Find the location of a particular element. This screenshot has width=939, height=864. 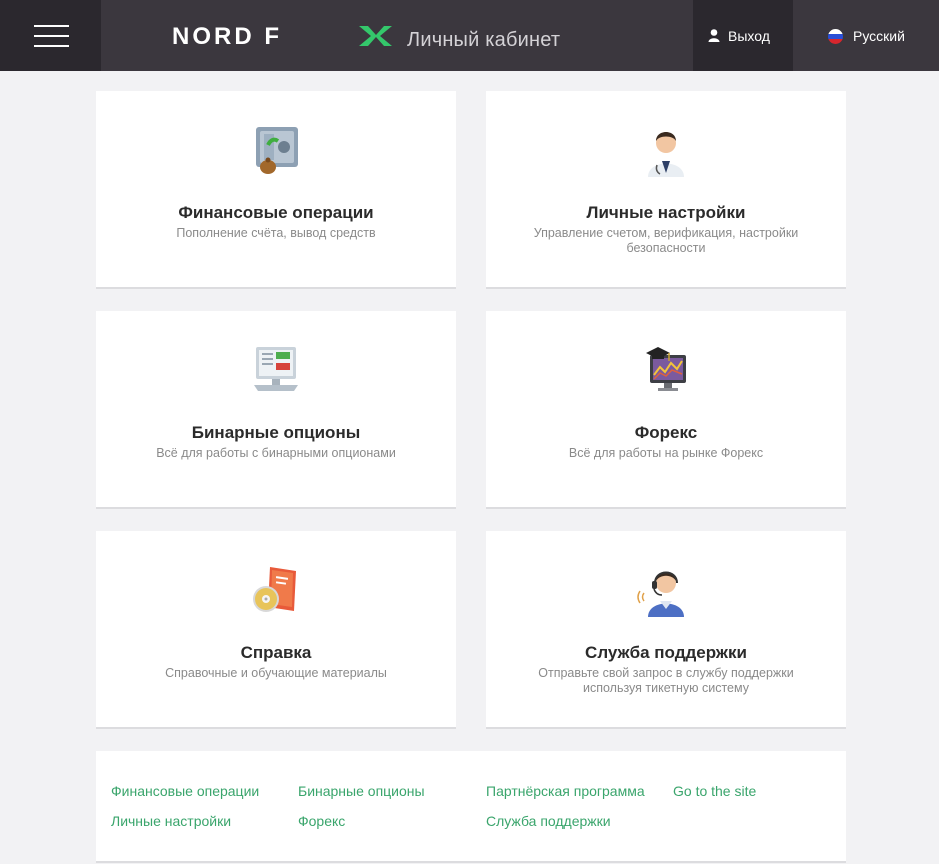

page-title: Личный кабинет is located at coordinates (484, 40).